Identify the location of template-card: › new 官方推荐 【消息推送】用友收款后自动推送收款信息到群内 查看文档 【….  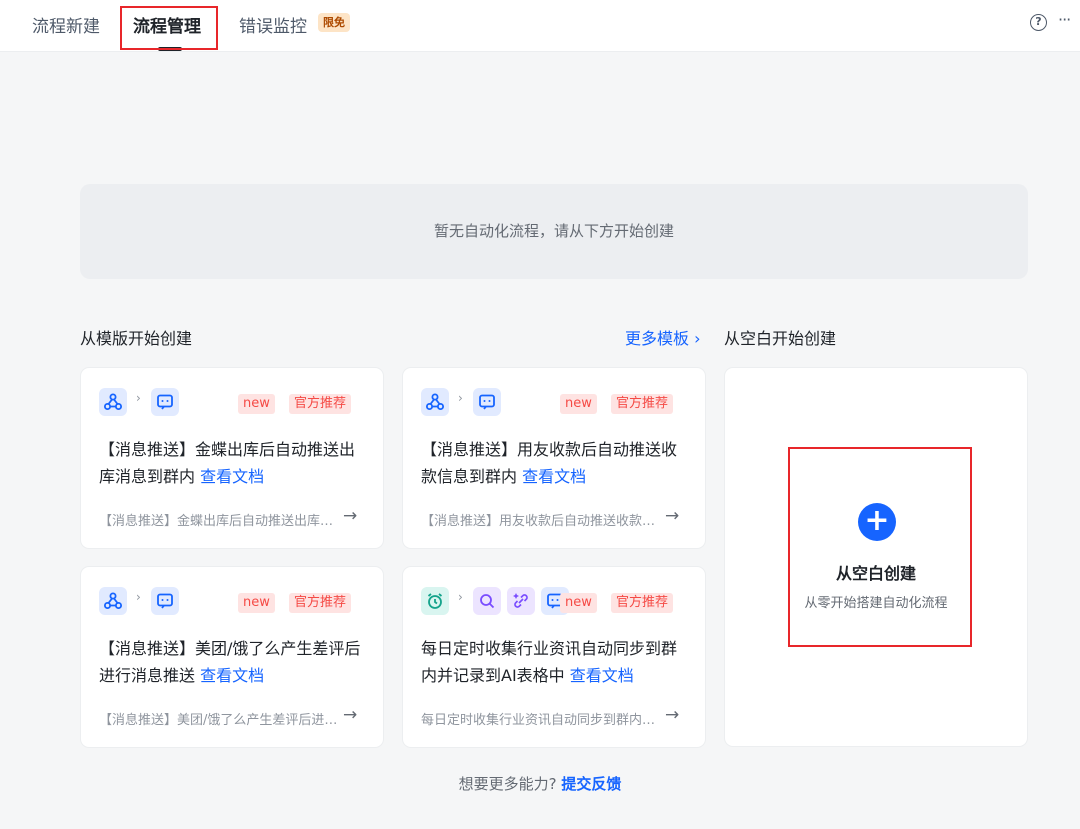
(554, 458).